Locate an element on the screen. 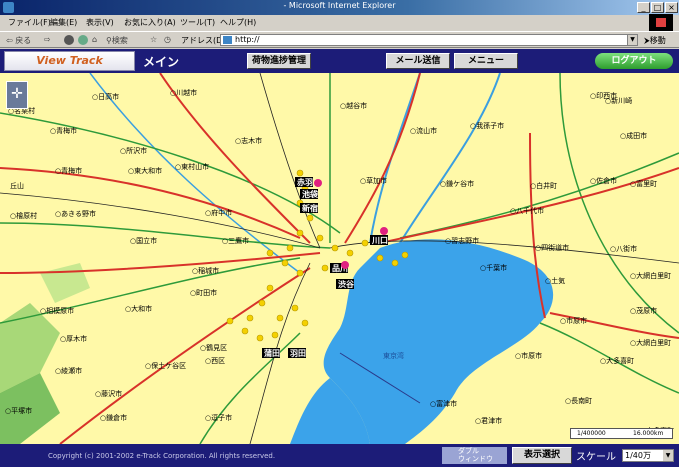  history-icon: ◷ is located at coordinates (167, 39).